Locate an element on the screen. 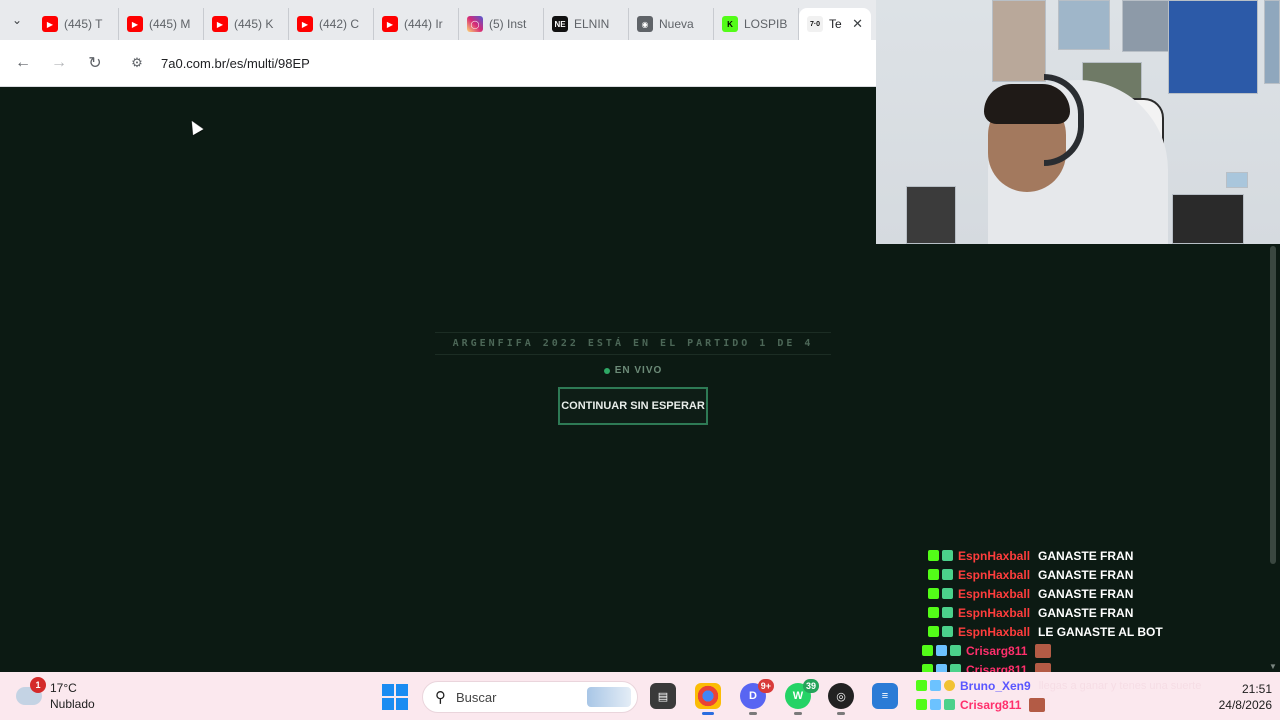 The width and height of the screenshot is (1280, 720). search-icon: ⚲ is located at coordinates (440, 697).